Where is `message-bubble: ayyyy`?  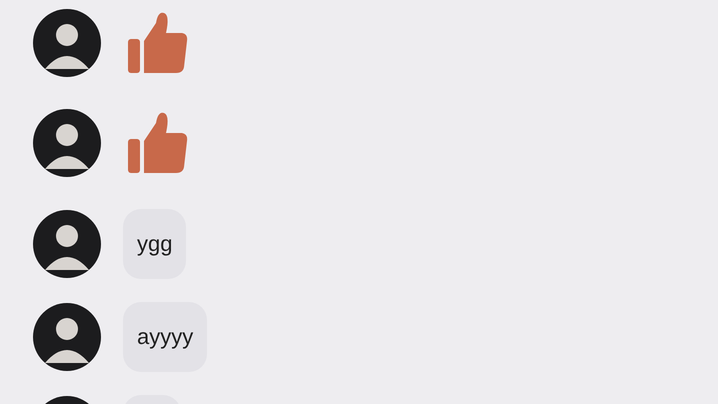
message-bubble: ayyyy is located at coordinates (165, 337).